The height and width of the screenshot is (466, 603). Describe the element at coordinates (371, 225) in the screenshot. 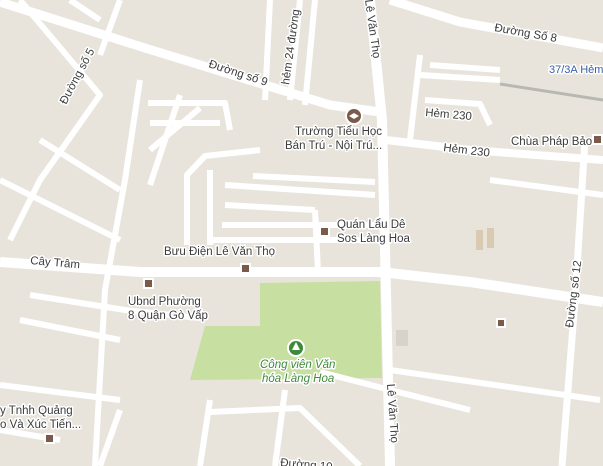

I see `poi-quan-lau-line1: Quán Lẩu Dê` at that location.